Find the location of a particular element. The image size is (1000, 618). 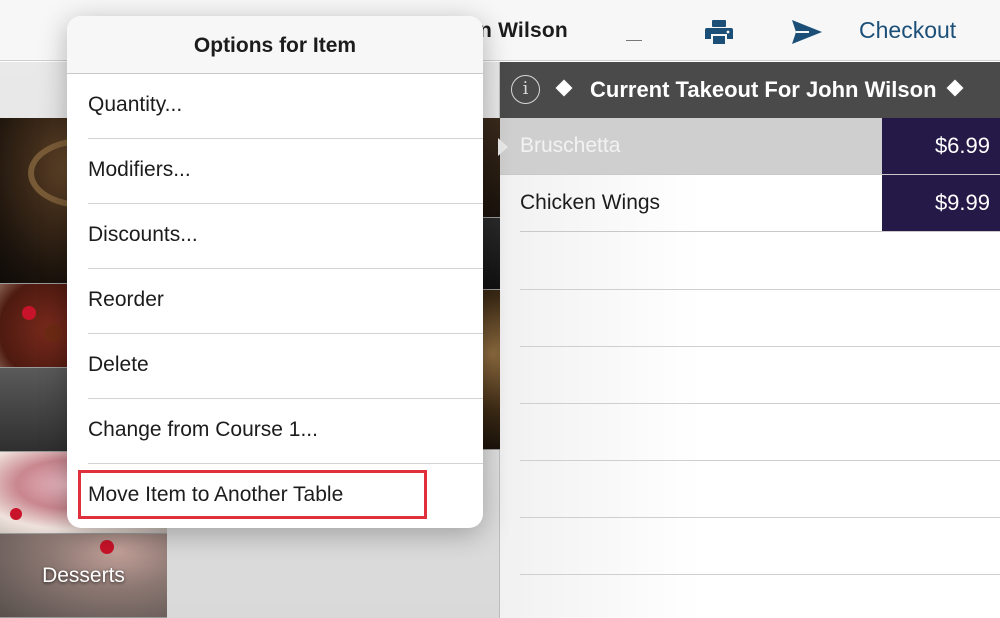

order-header: i Current Takeout For John Wilson is located at coordinates (750, 90).